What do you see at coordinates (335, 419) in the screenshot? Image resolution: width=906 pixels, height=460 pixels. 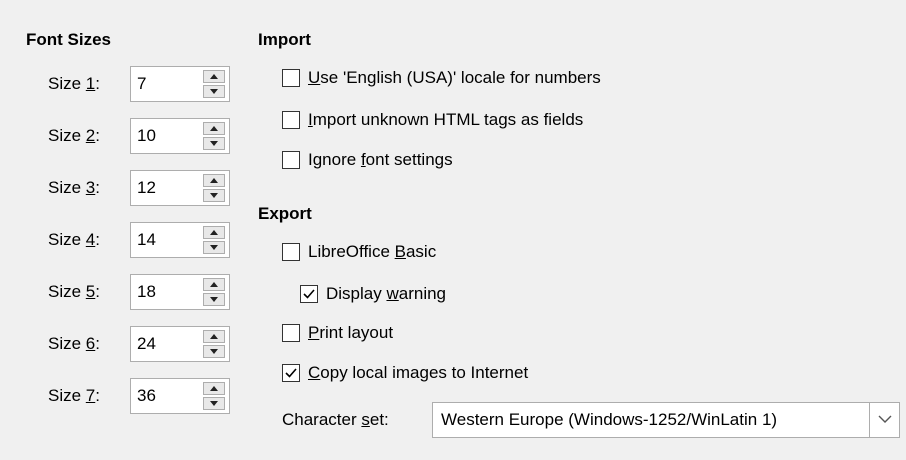 I see `character-set-label: Character set:` at bounding box center [335, 419].